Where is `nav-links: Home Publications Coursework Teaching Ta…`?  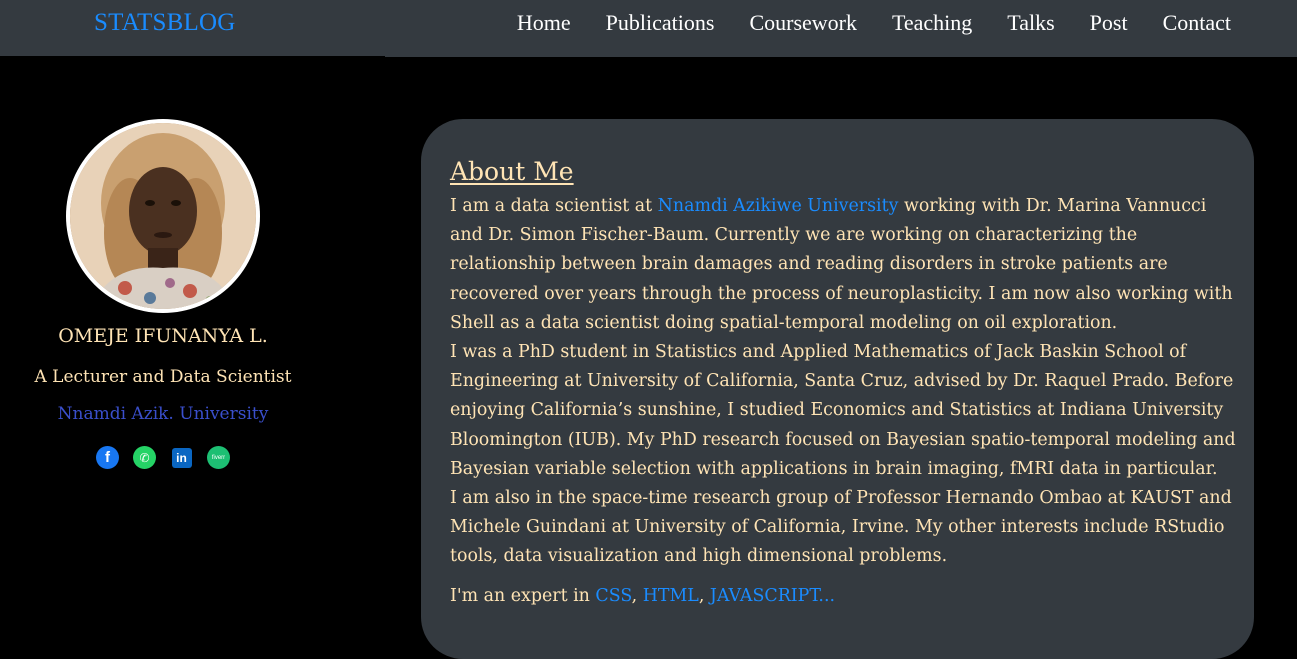 nav-links: Home Publications Coursework Teaching Ta… is located at coordinates (856, 23).